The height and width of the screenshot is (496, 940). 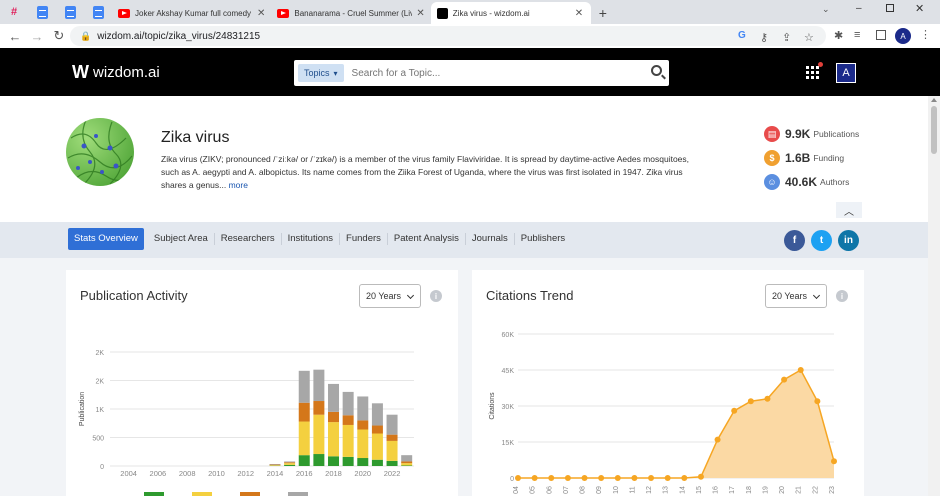 What do you see at coordinates (491, 73) in the screenshot?
I see `topic-search-input` at bounding box center [491, 73].